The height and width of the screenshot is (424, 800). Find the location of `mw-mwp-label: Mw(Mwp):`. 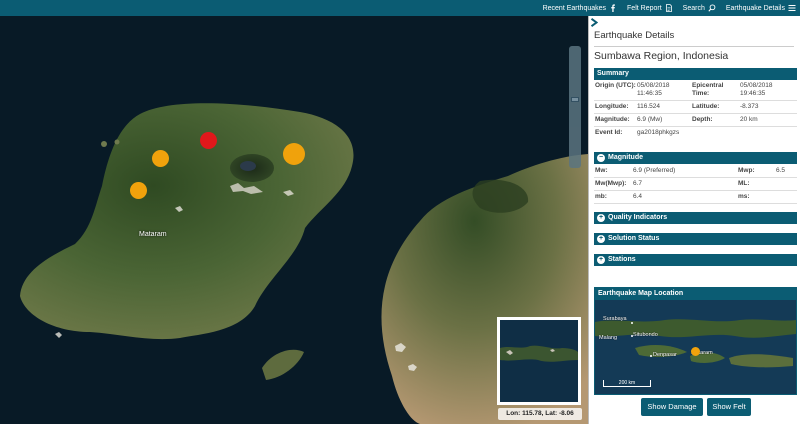

mw-mwp-label: Mw(Mwp): is located at coordinates (611, 183).